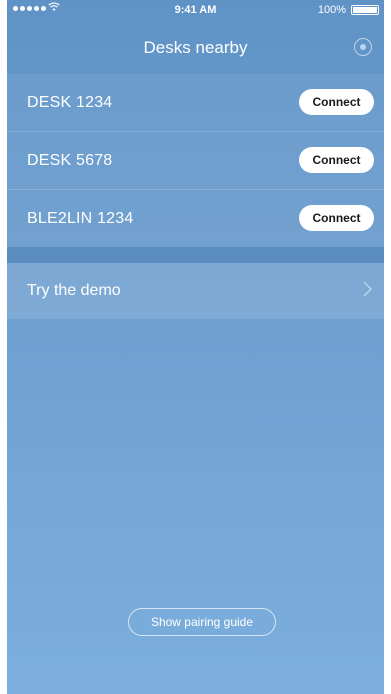 This screenshot has width=391, height=694. Describe the element at coordinates (195, 291) in the screenshot. I see `try-demo-row: Try the demo` at that location.